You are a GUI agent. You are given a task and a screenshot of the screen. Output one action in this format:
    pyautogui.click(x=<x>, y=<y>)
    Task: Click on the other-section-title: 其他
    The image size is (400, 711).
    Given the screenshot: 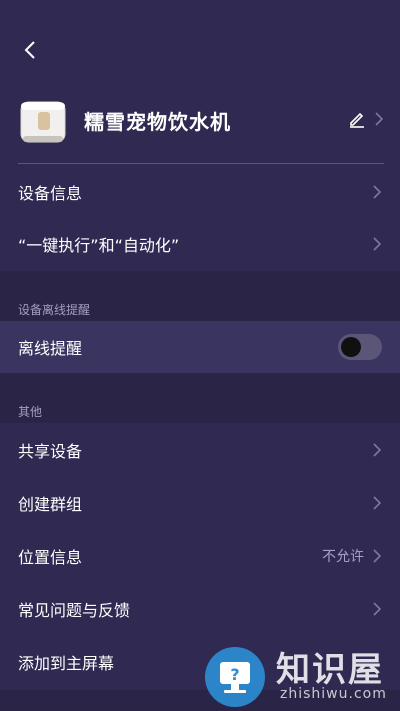 What is the action you would take?
    pyautogui.click(x=30, y=412)
    